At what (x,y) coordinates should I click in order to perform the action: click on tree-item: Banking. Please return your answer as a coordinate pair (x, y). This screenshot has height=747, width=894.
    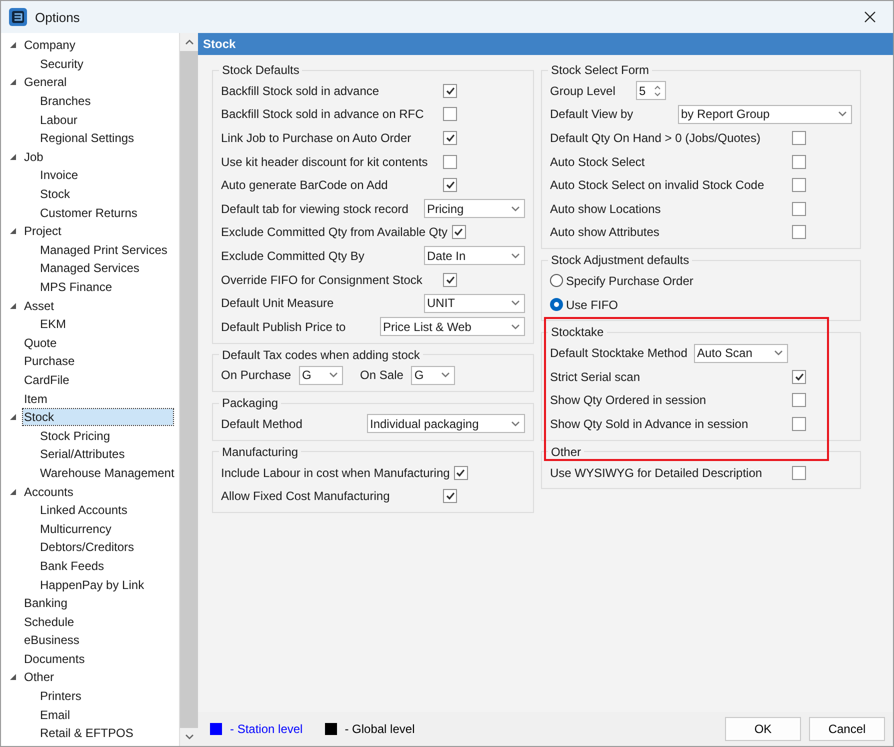
    Looking at the image, I should click on (45, 603).